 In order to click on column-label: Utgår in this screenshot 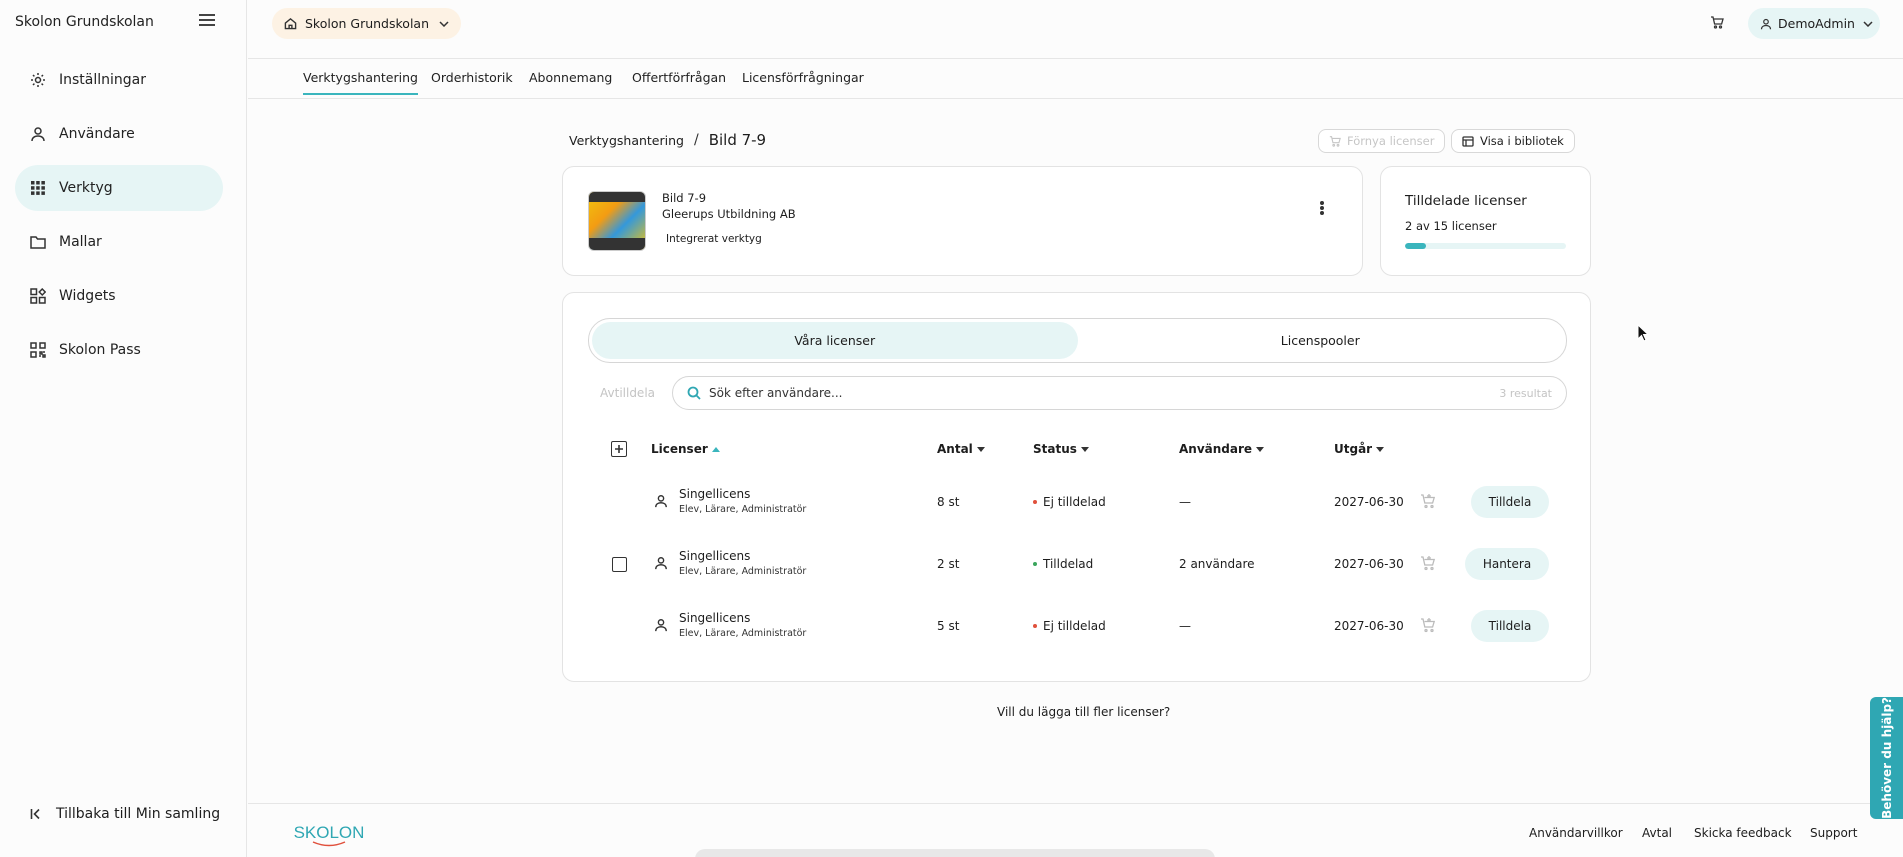, I will do `click(1353, 449)`.